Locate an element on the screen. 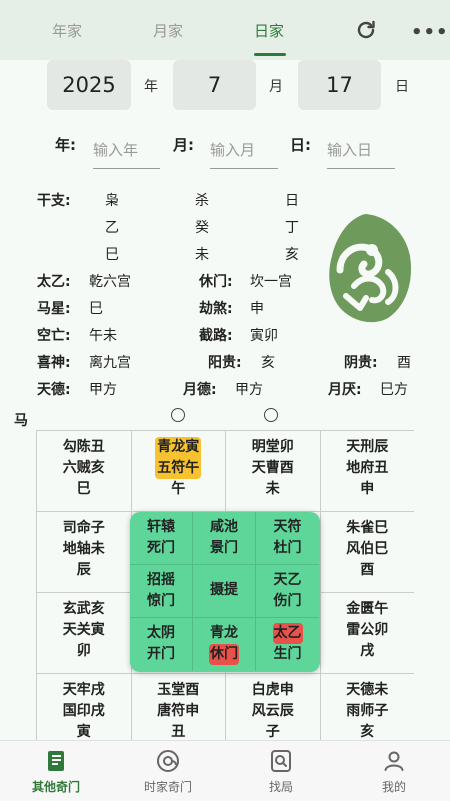  year-selector: 2025 is located at coordinates (89, 85).